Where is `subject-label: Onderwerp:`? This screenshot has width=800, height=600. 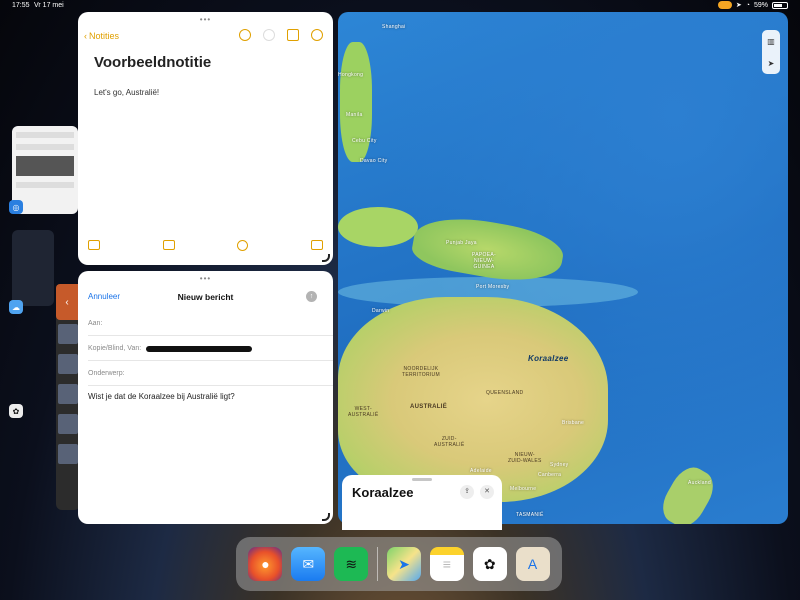 subject-label: Onderwerp: is located at coordinates (106, 373).